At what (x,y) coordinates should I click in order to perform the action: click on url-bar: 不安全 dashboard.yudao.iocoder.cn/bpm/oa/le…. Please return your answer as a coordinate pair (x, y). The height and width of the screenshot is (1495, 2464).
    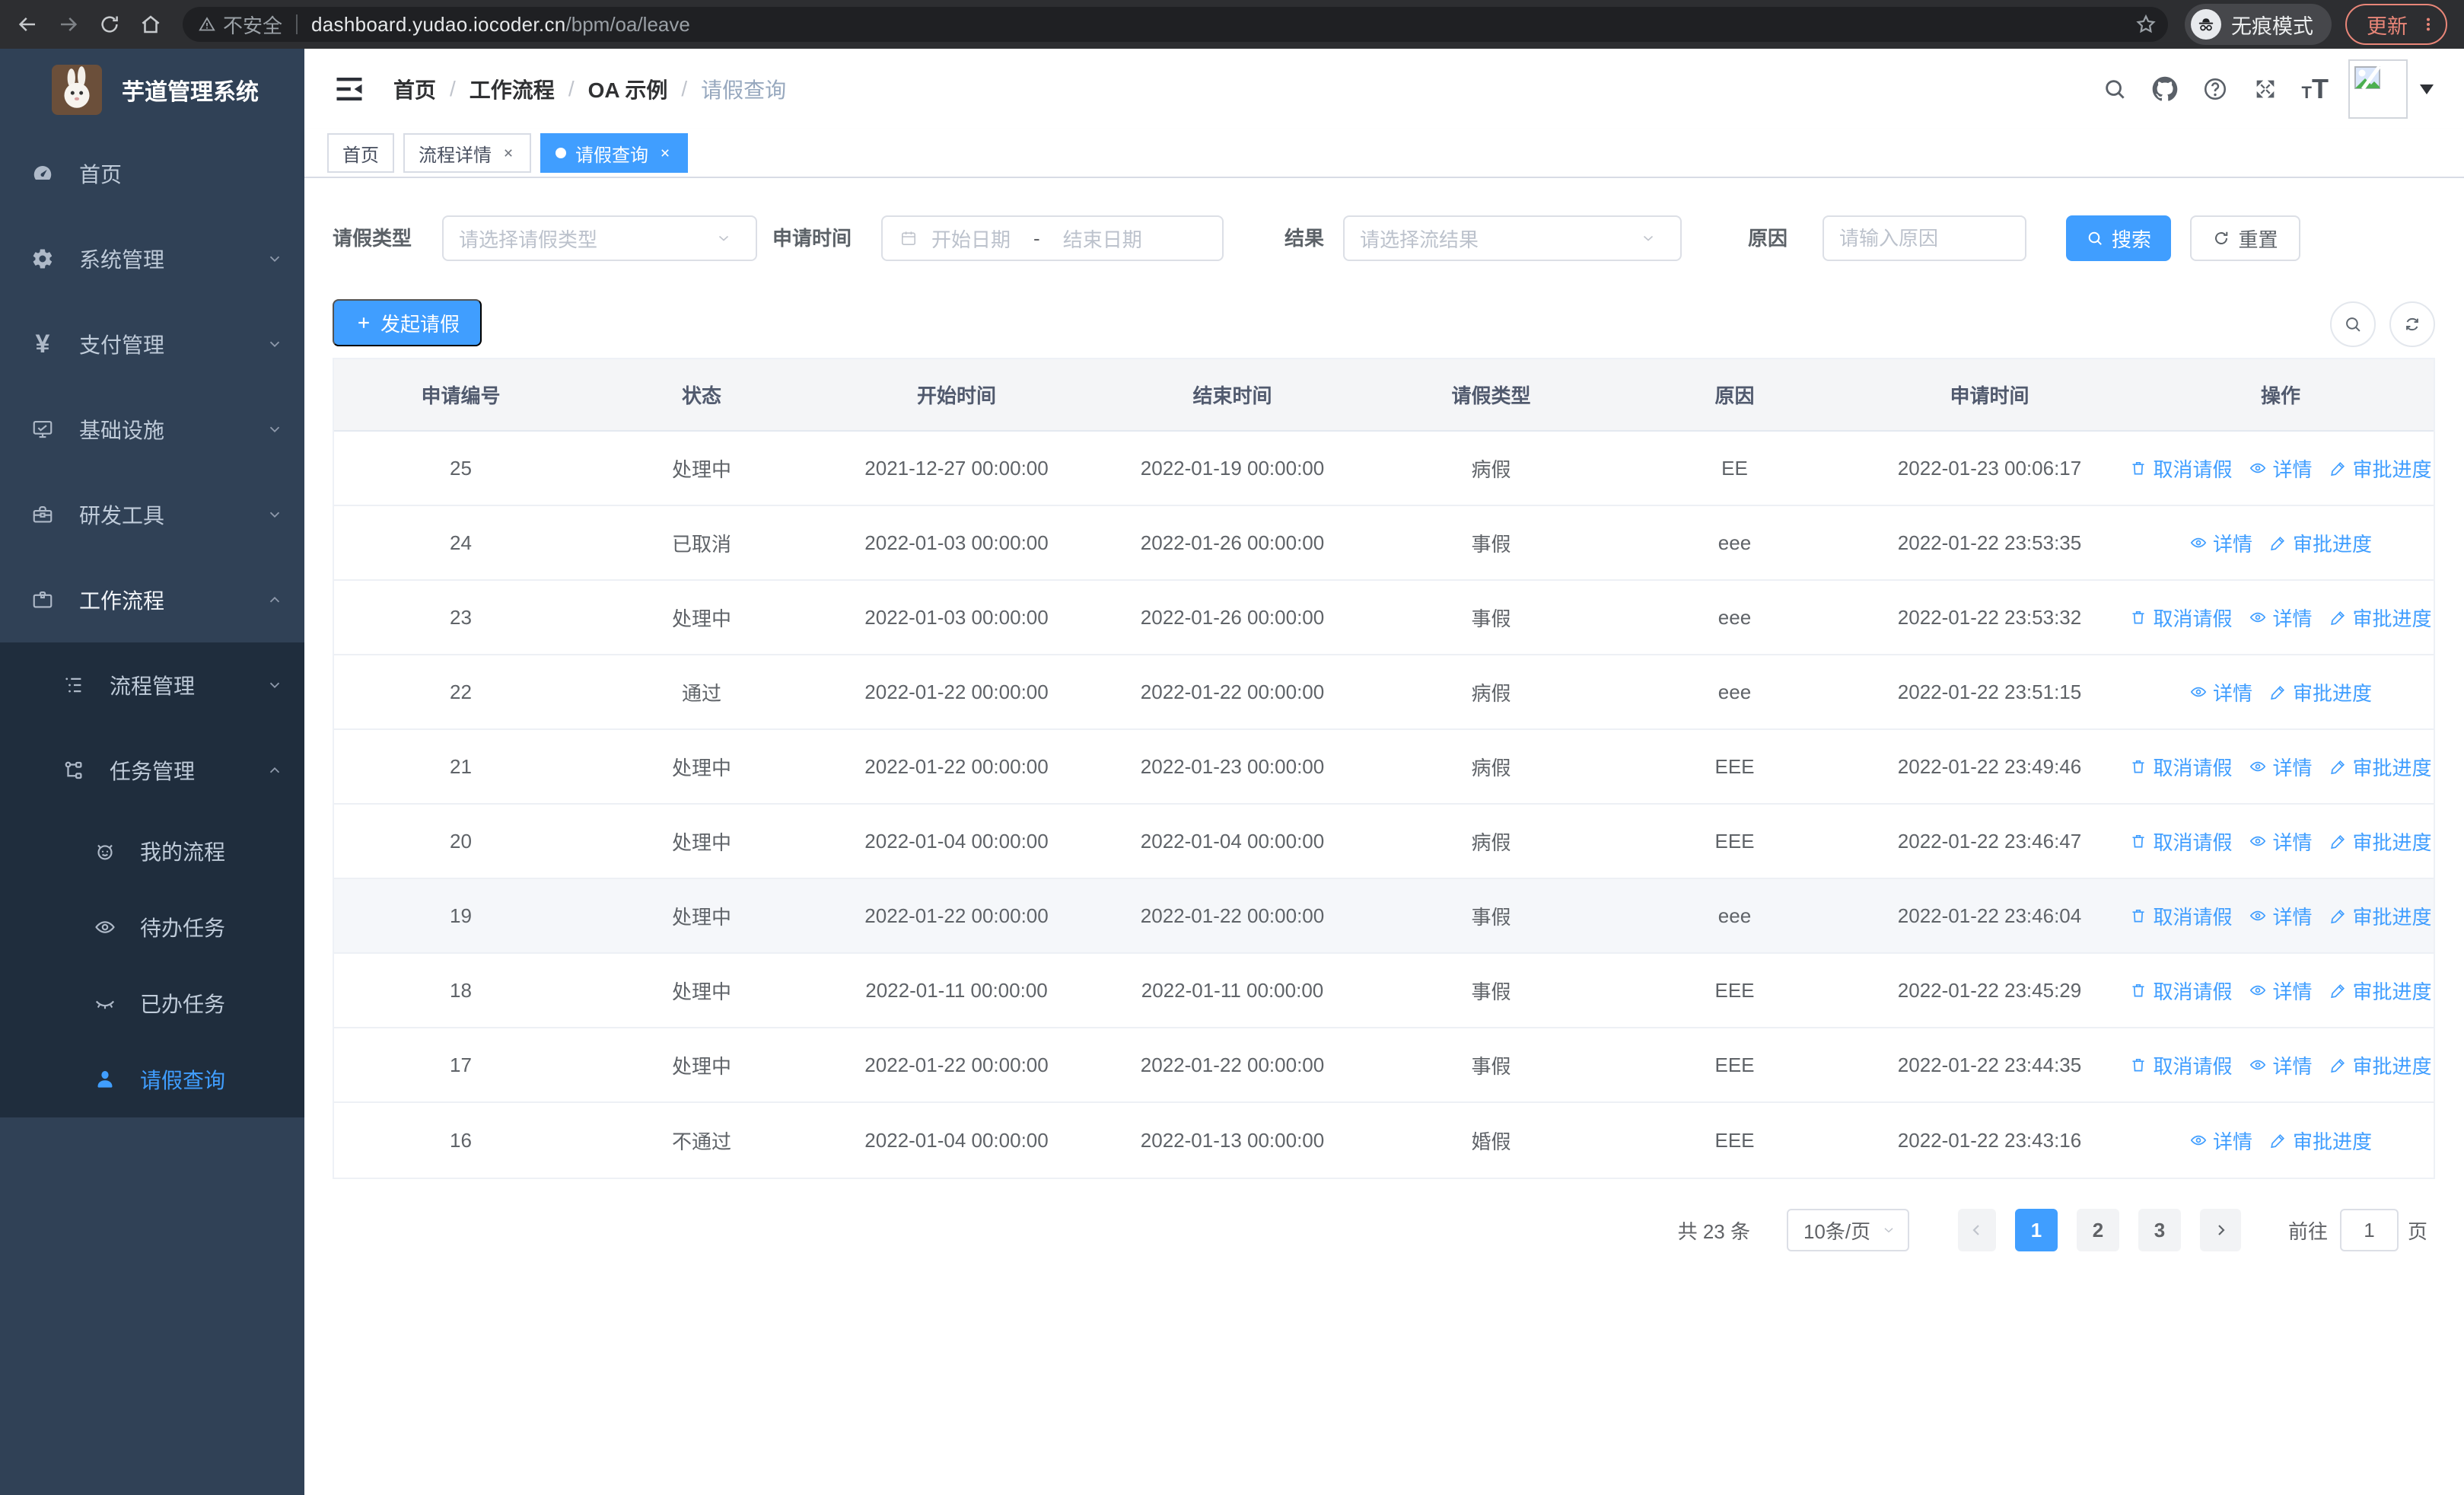
    Looking at the image, I should click on (1175, 25).